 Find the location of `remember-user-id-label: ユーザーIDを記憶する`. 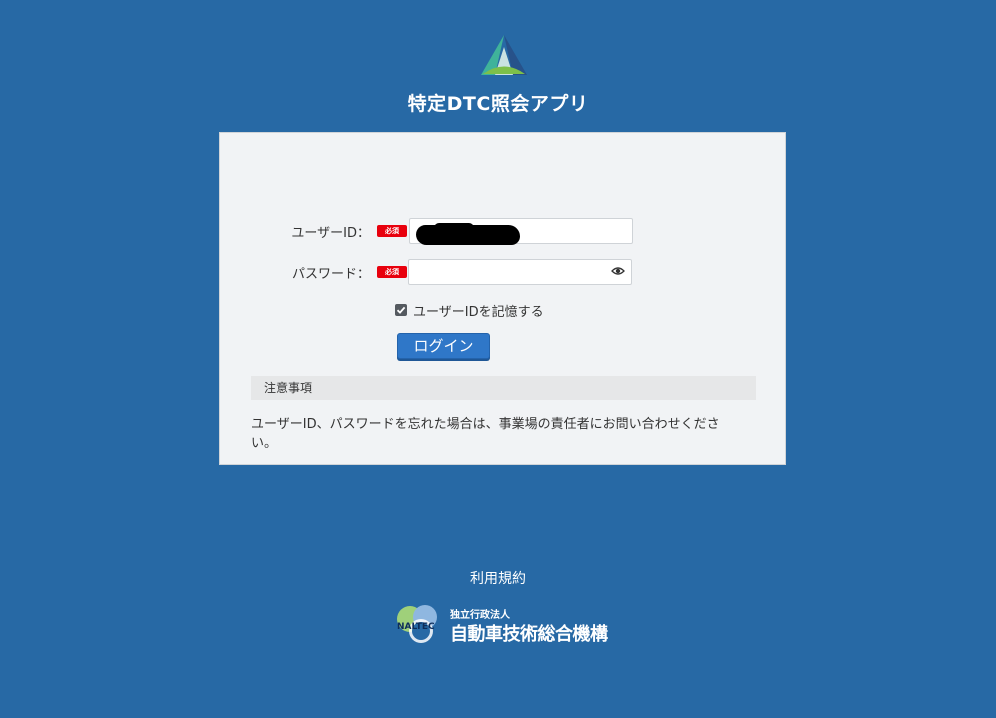

remember-user-id-label: ユーザーIDを記憶する is located at coordinates (478, 310).